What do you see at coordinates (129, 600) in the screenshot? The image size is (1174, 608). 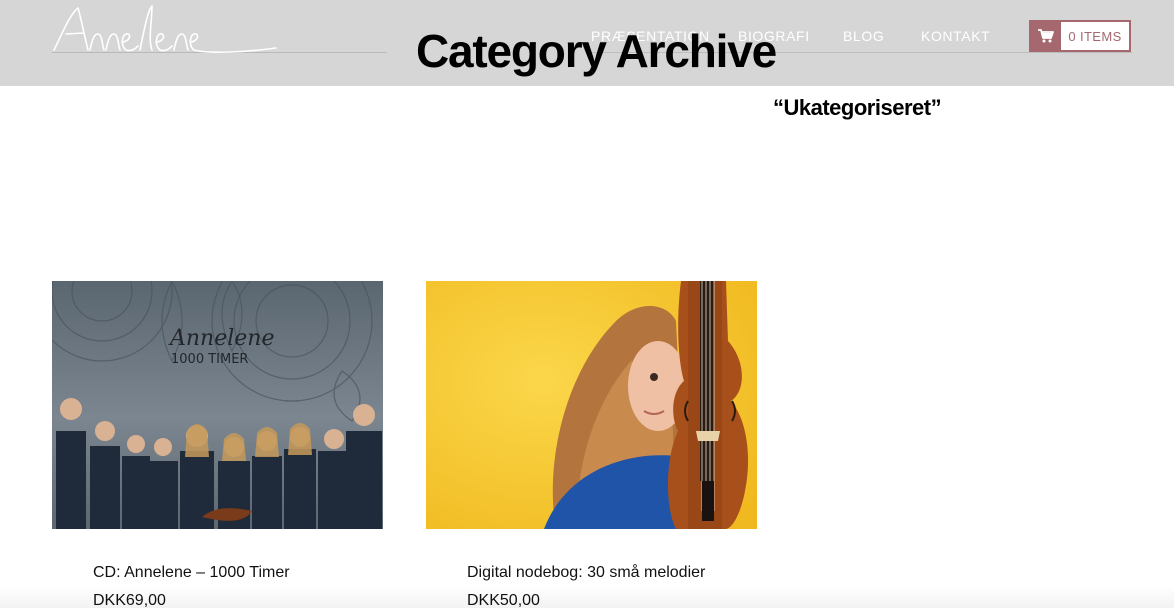 I see `product-price-cd: DKK69,00` at bounding box center [129, 600].